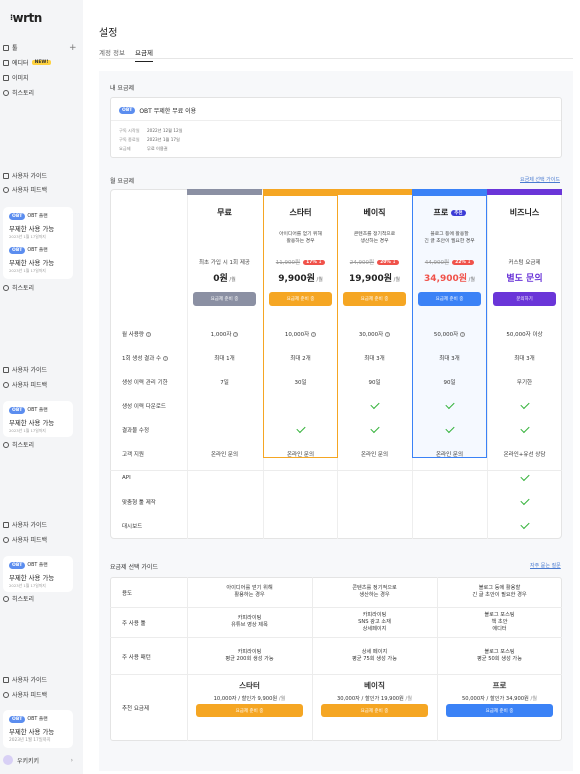 This screenshot has height=774, width=580. What do you see at coordinates (224, 299) in the screenshot?
I see `plan-free-button: 요금제 준비 중` at bounding box center [224, 299].